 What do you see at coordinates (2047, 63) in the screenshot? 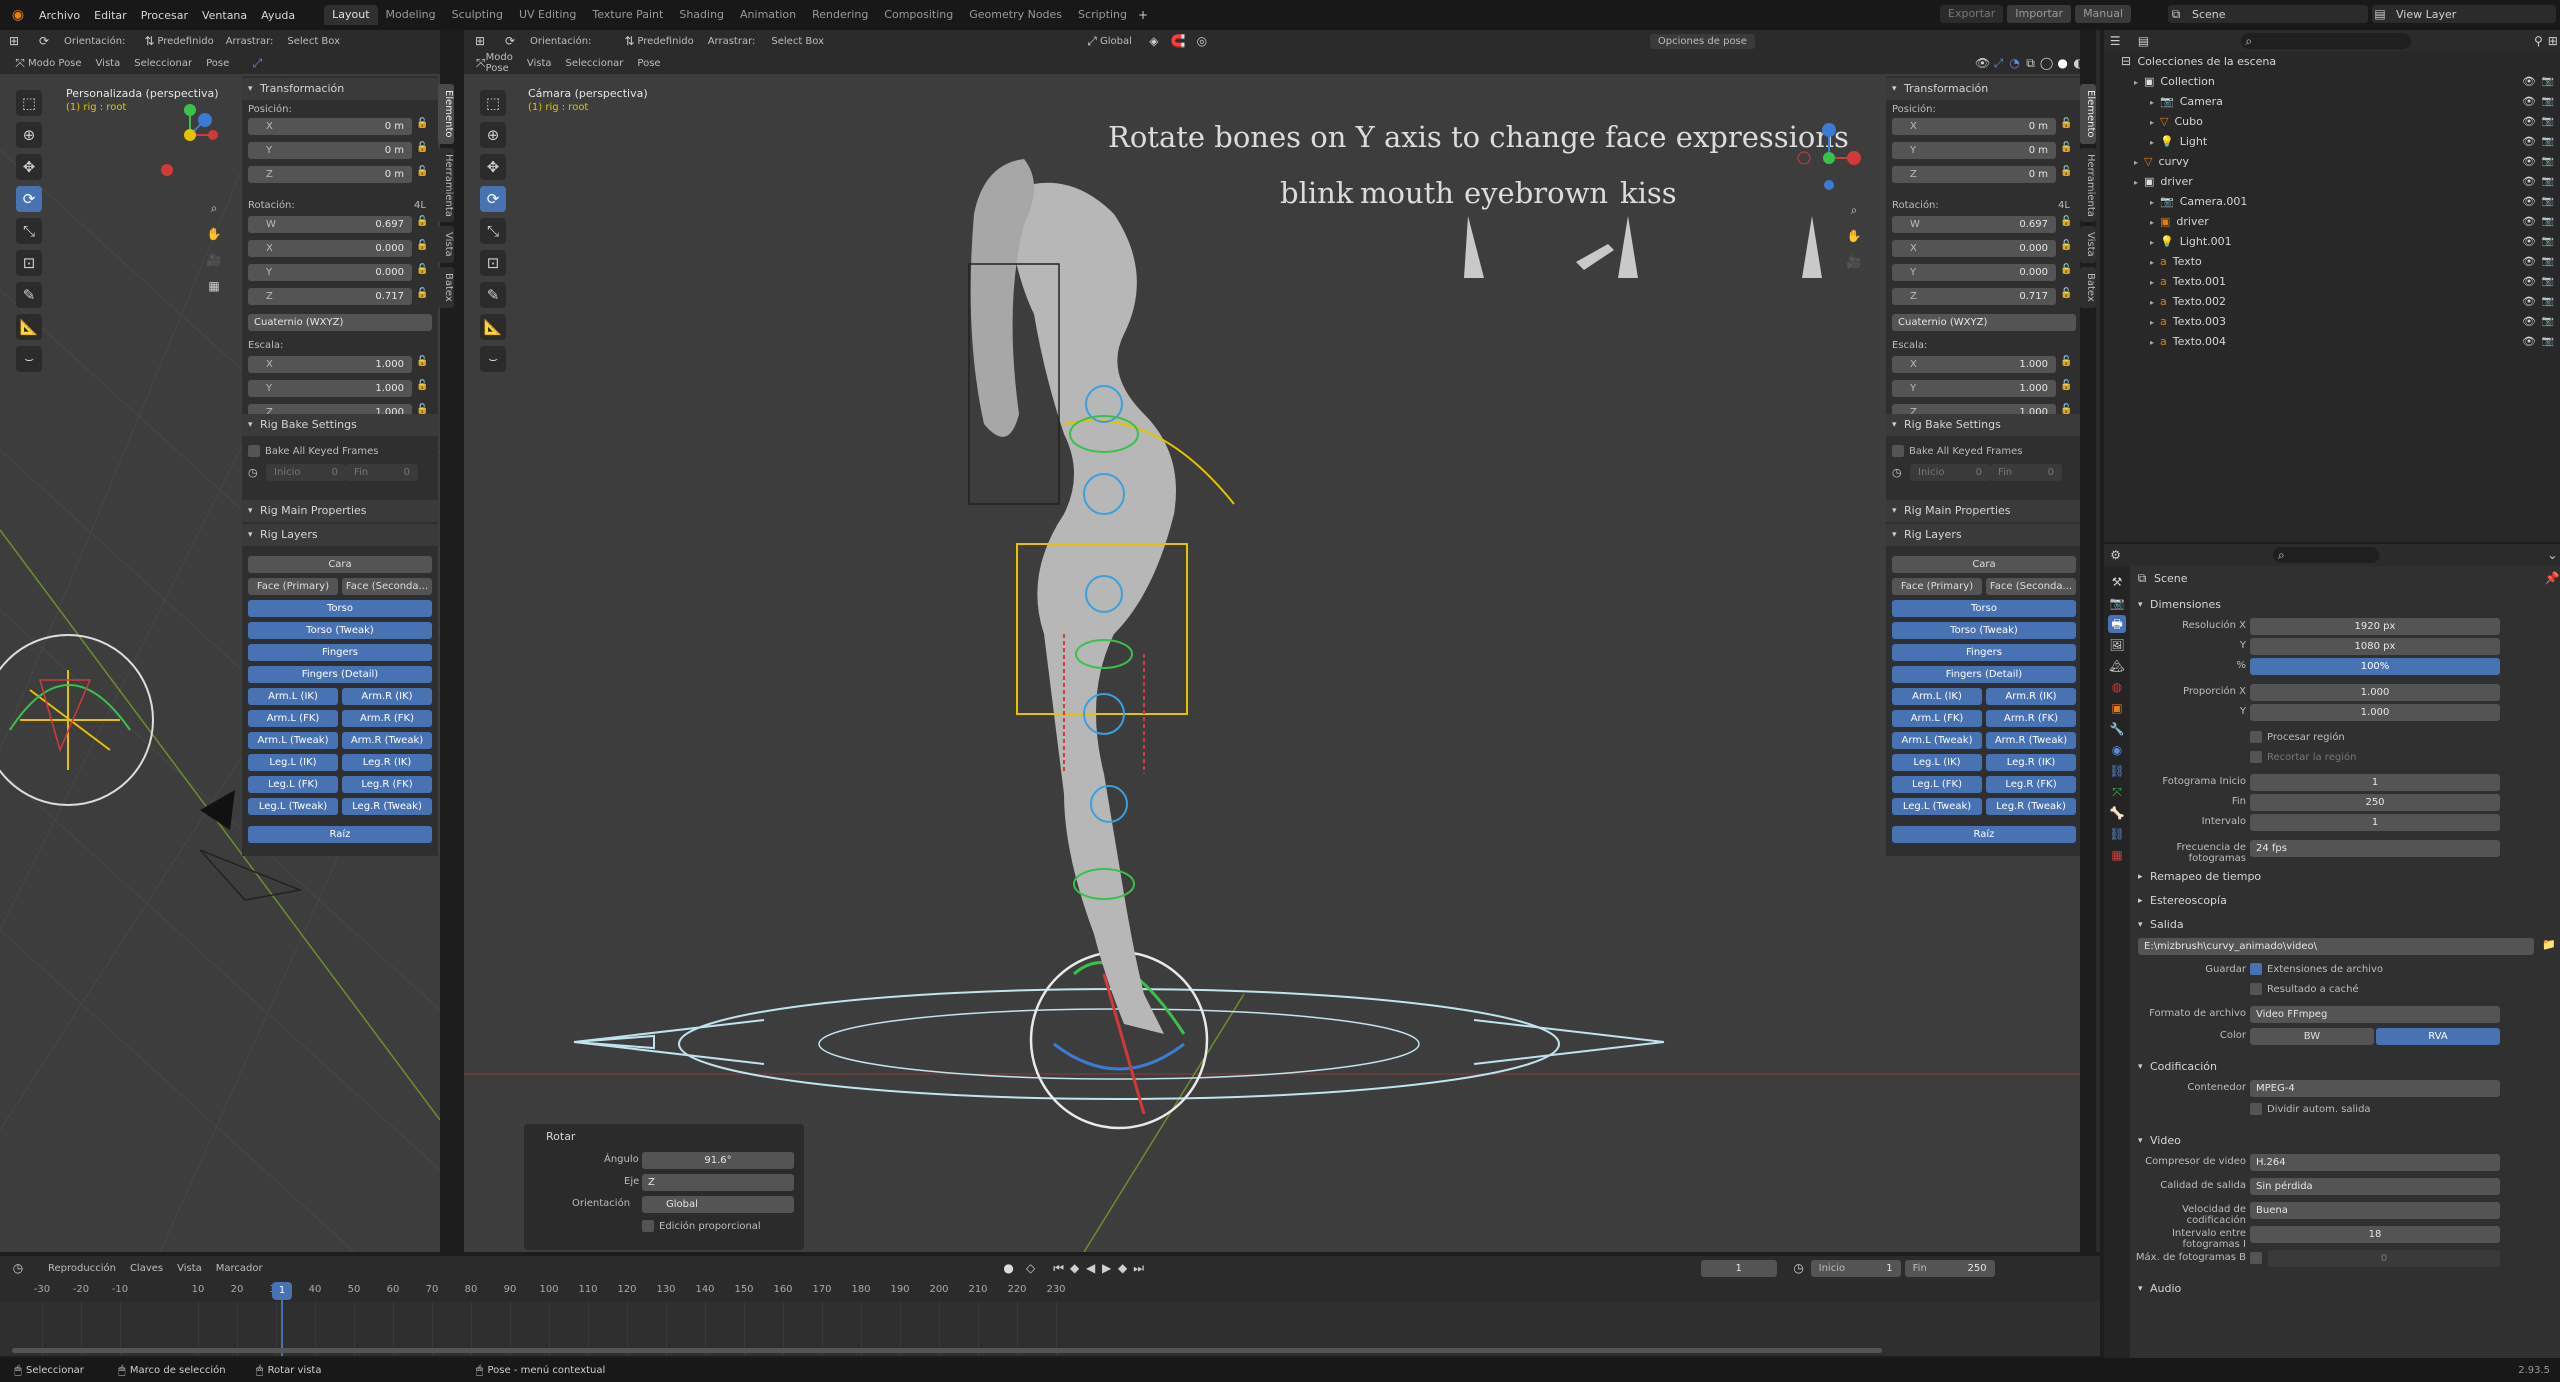
I see `wireframe-shading-icon: ◯` at bounding box center [2047, 63].